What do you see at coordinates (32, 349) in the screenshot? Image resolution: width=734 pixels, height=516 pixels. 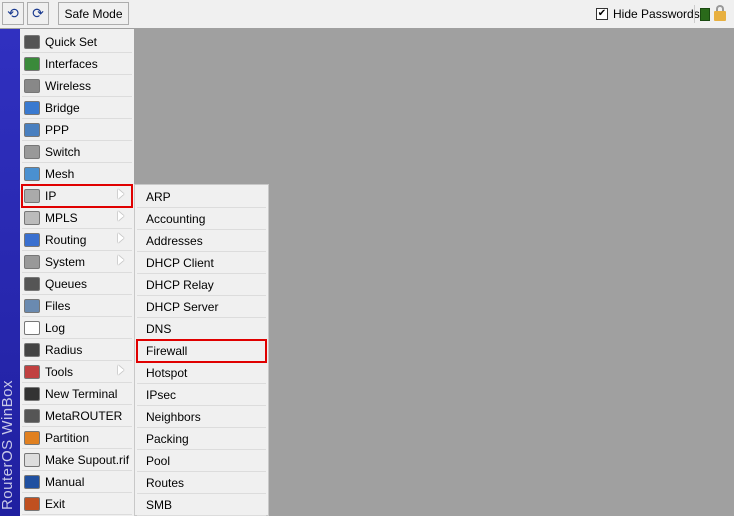 I see `radius-icon` at bounding box center [32, 349].